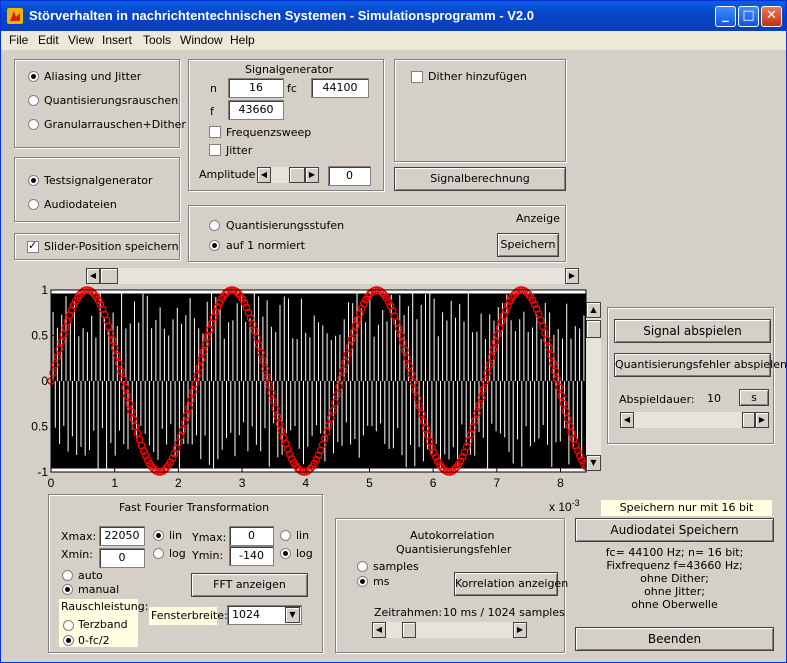 The height and width of the screenshot is (663, 787). Describe the element at coordinates (33, 100) in the screenshot. I see `radio-quantisierungsrauschen` at that location.